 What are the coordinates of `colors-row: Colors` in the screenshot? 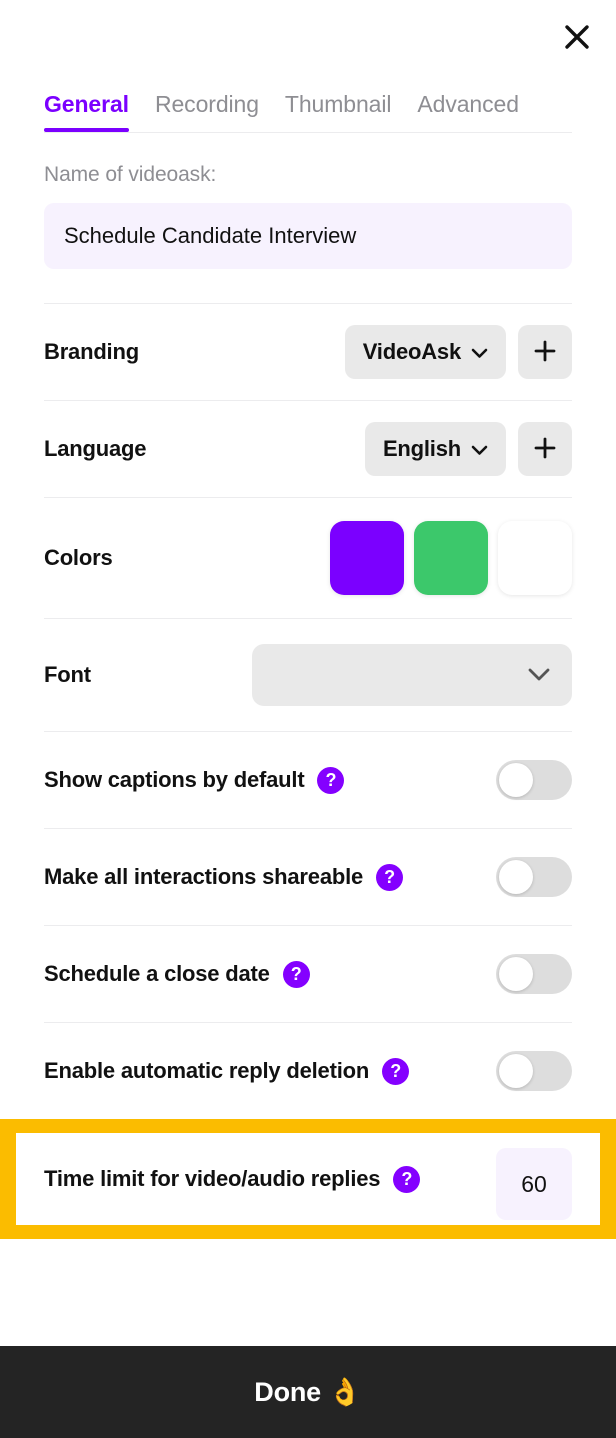 It's located at (308, 558).